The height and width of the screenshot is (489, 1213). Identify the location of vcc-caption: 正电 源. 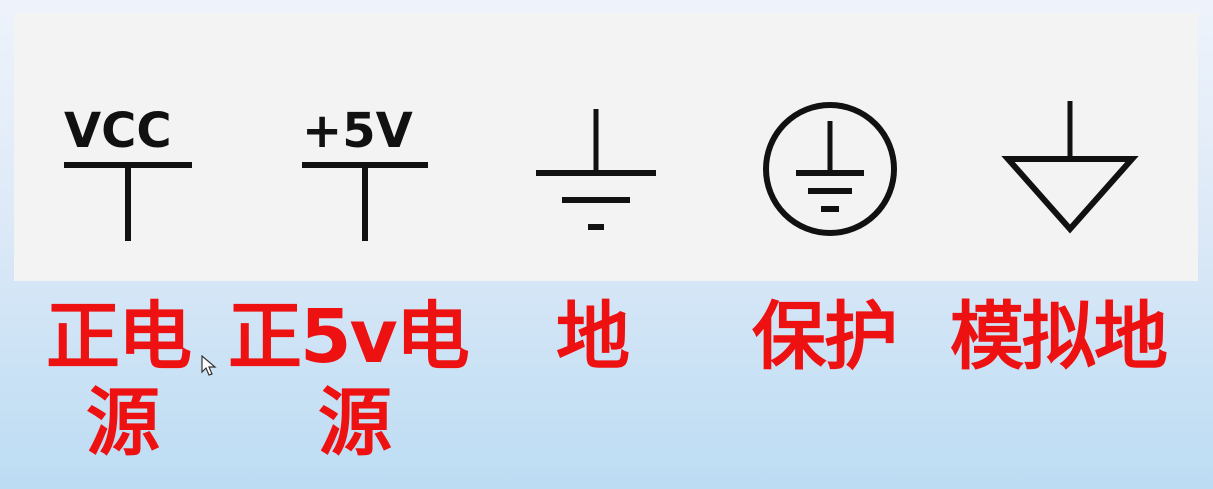
(119, 380).